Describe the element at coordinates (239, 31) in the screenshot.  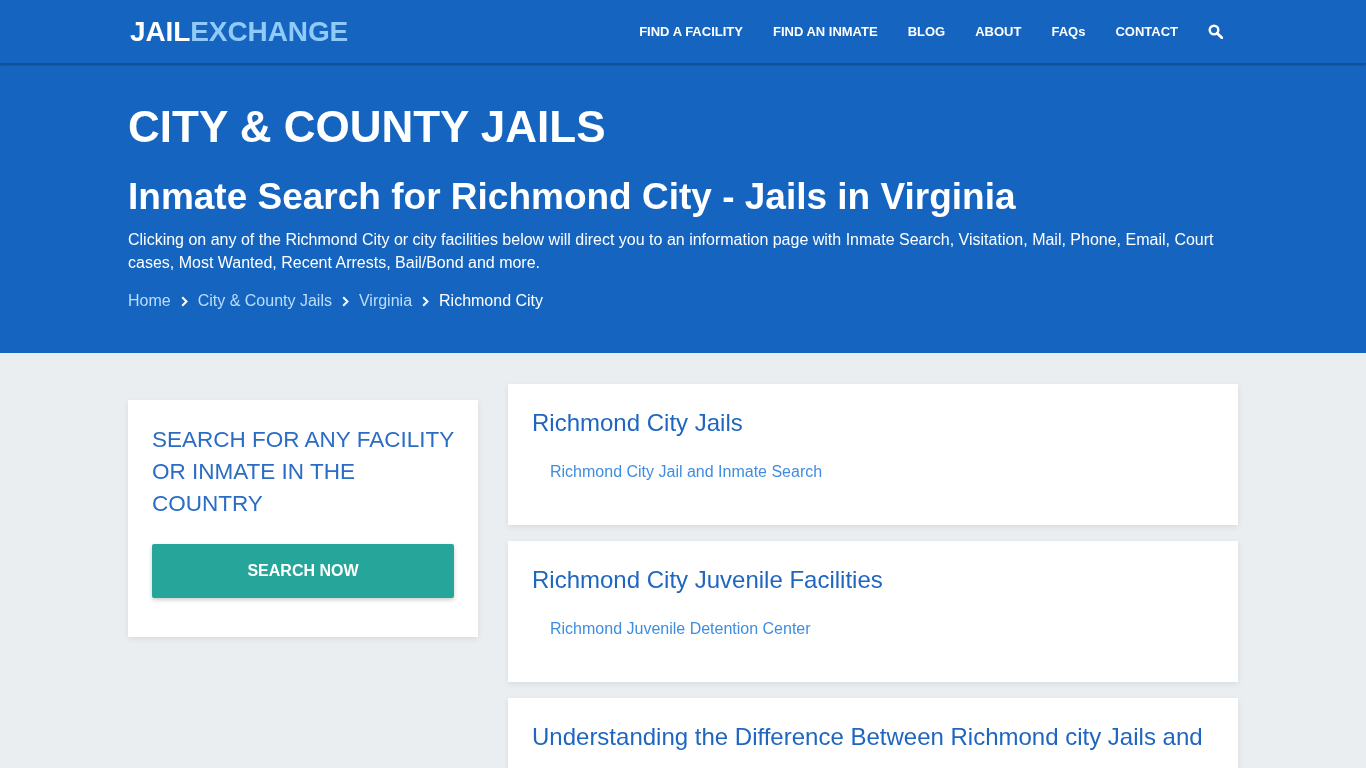
I see `site-logo: JAILEXCHANGE` at that location.